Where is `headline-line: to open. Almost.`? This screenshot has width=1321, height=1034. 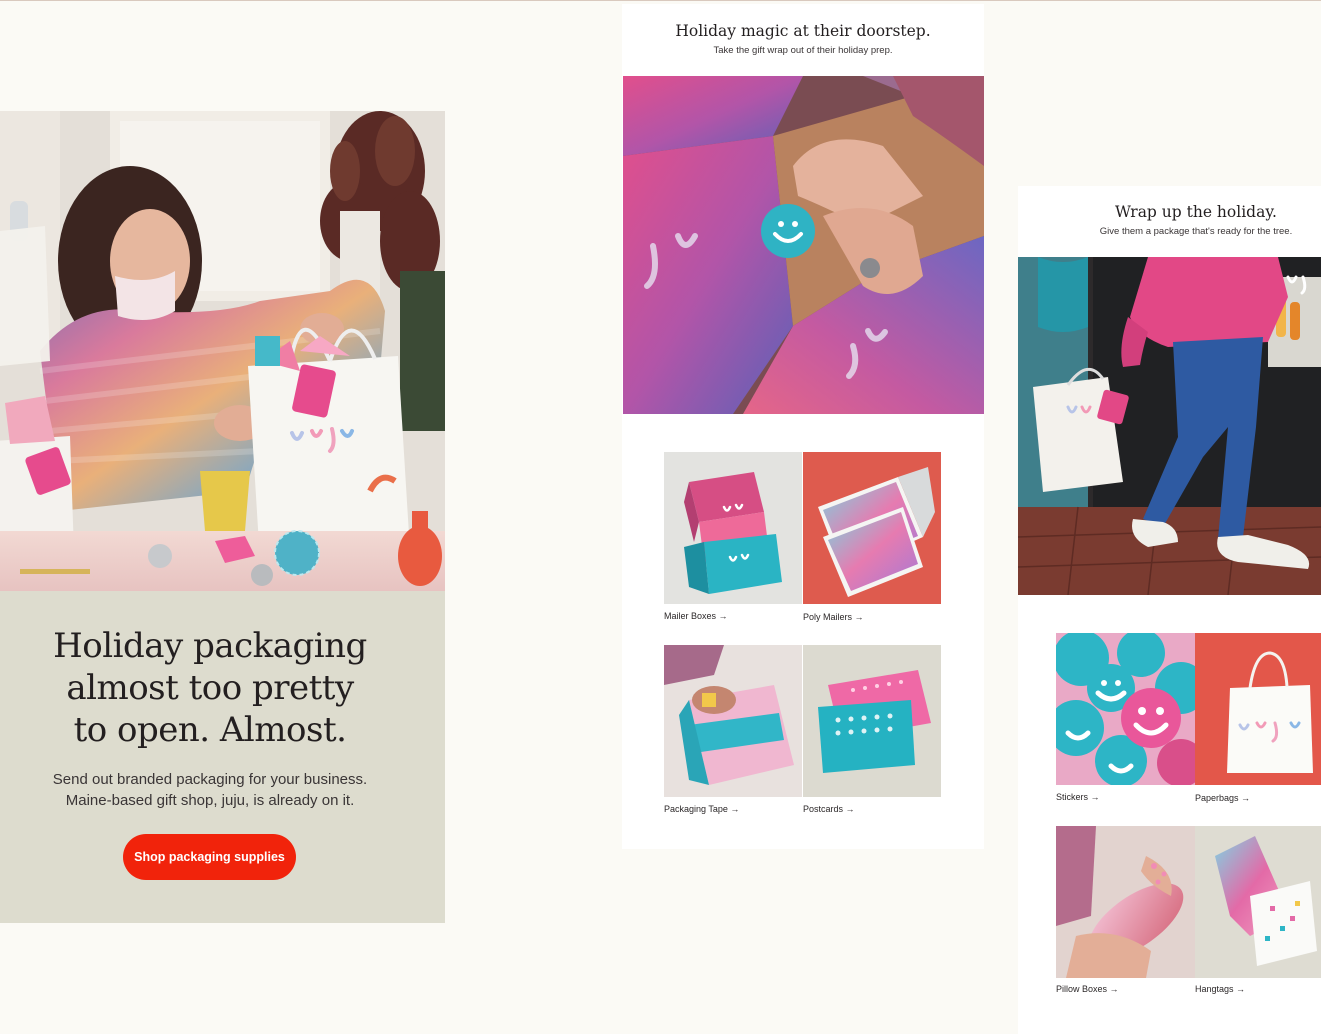 headline-line: to open. Almost. is located at coordinates (210, 730).